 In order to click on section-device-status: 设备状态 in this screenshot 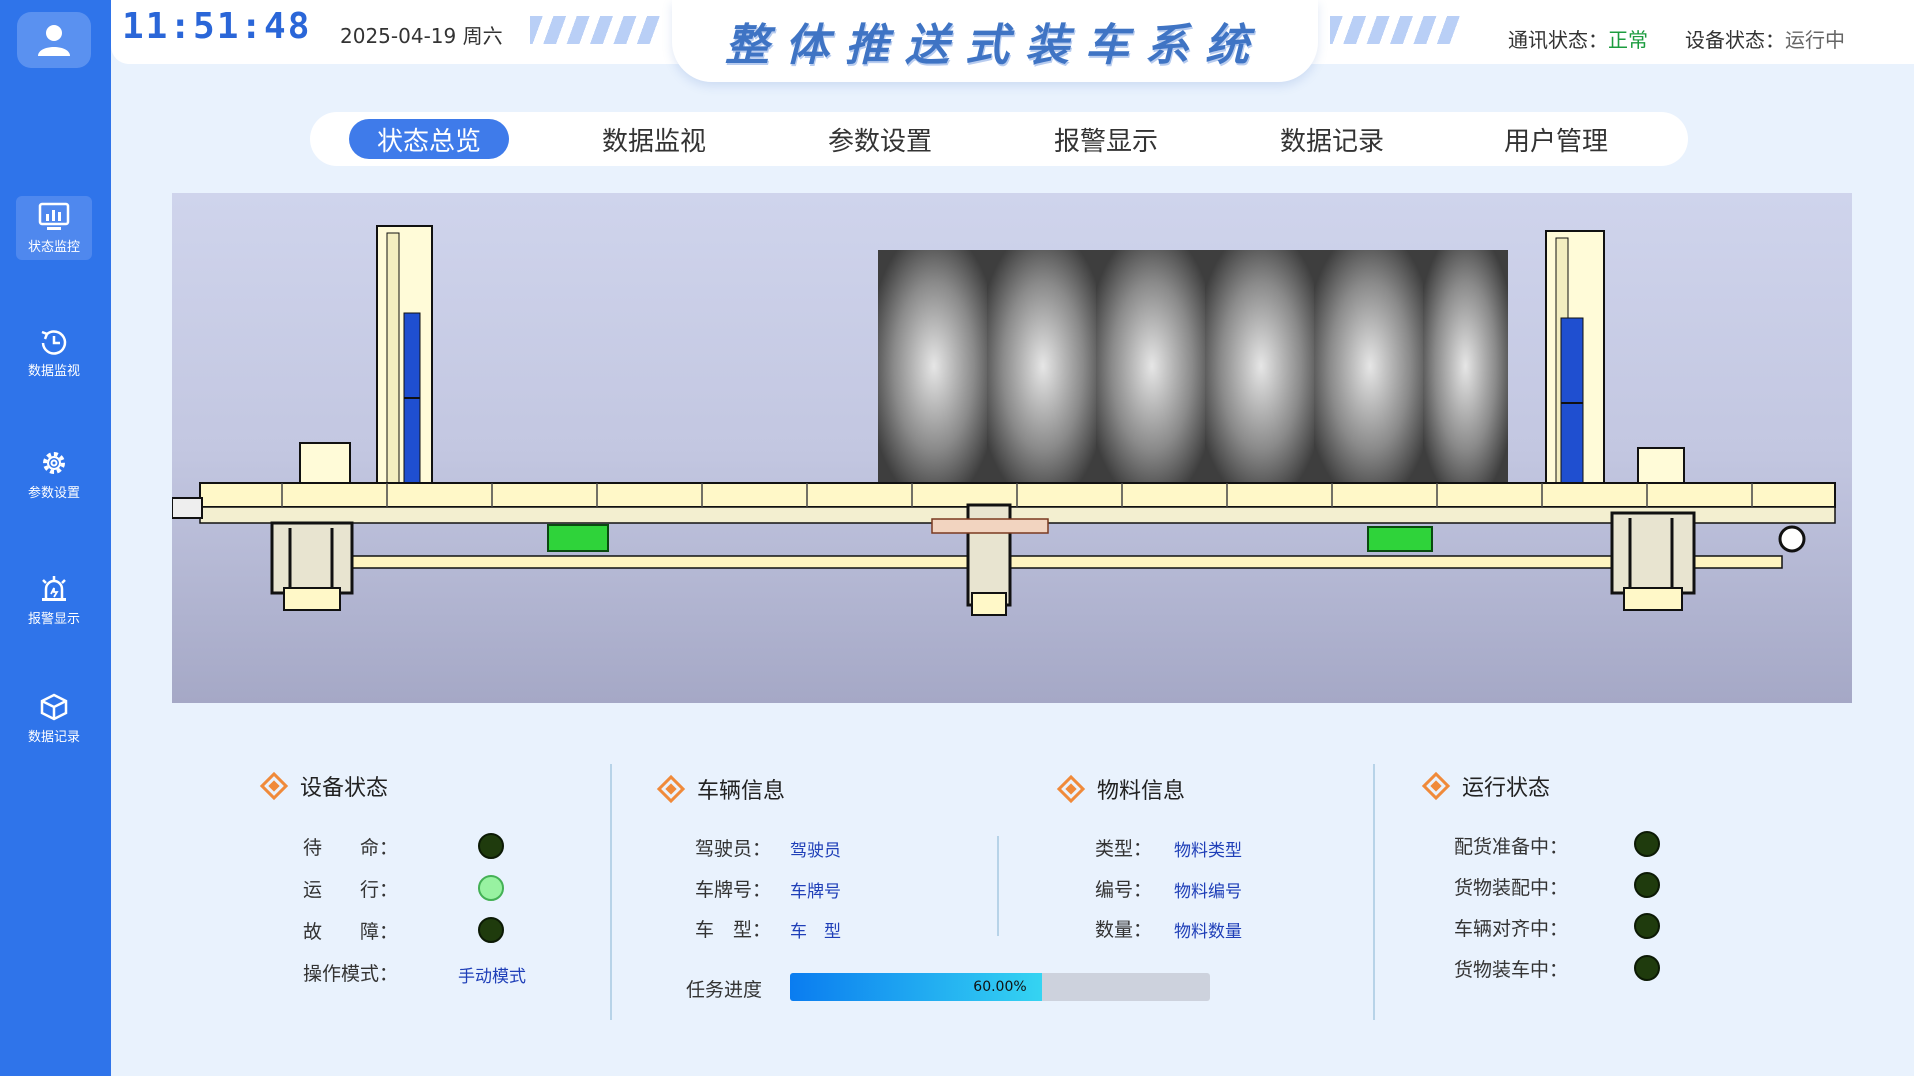, I will do `click(324, 786)`.